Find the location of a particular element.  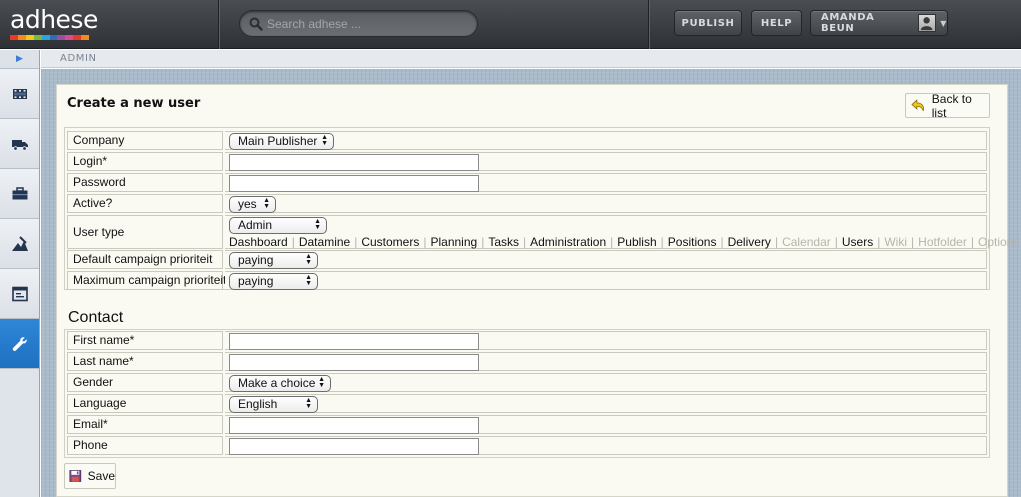

max-priority-select-value: paying is located at coordinates (256, 281).